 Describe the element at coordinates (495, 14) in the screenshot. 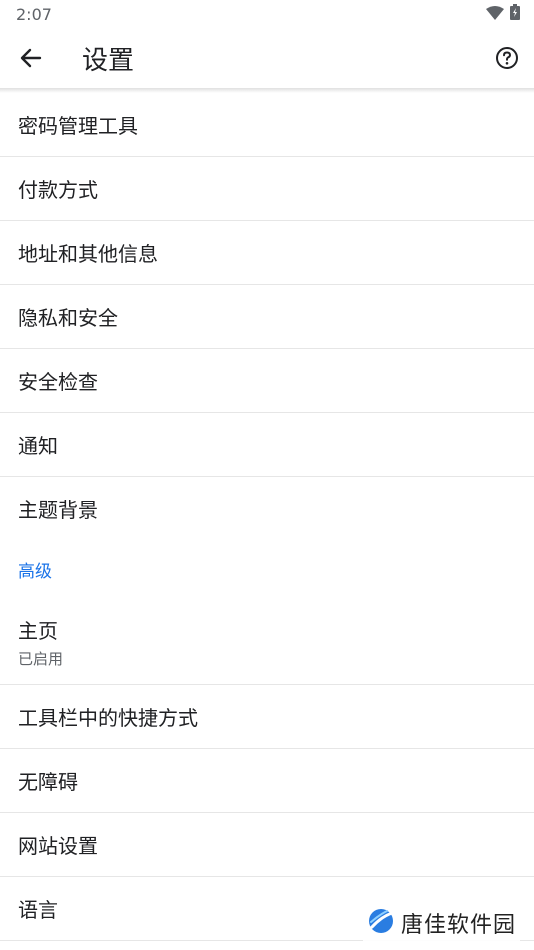

I see `wifi-icon` at that location.